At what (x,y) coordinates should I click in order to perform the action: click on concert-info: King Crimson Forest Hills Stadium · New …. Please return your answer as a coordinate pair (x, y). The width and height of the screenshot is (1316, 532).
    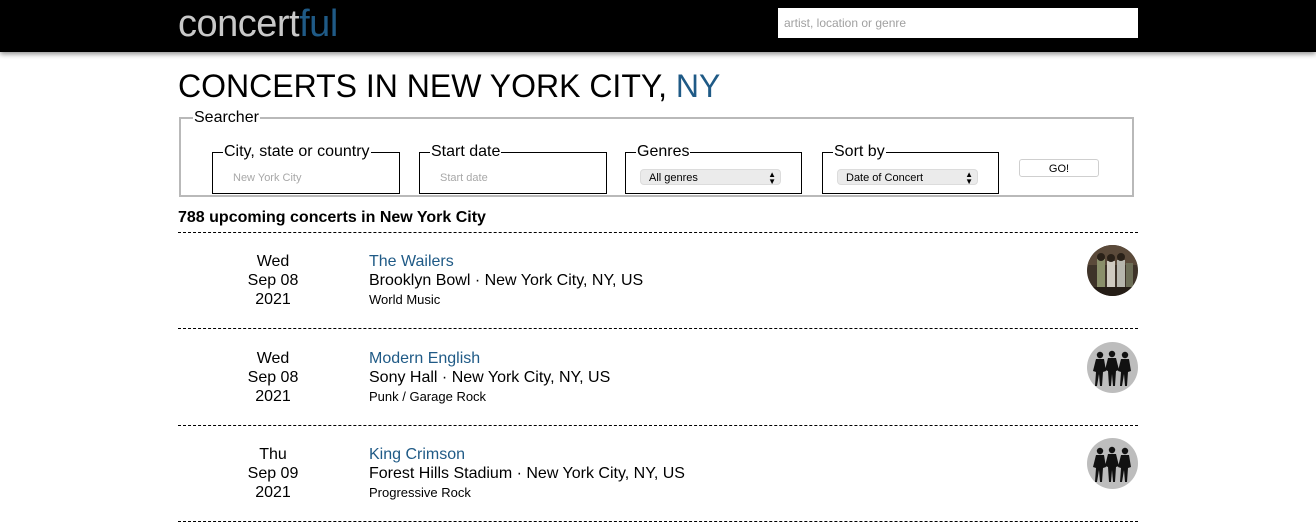
    Looking at the image, I should click on (689, 473).